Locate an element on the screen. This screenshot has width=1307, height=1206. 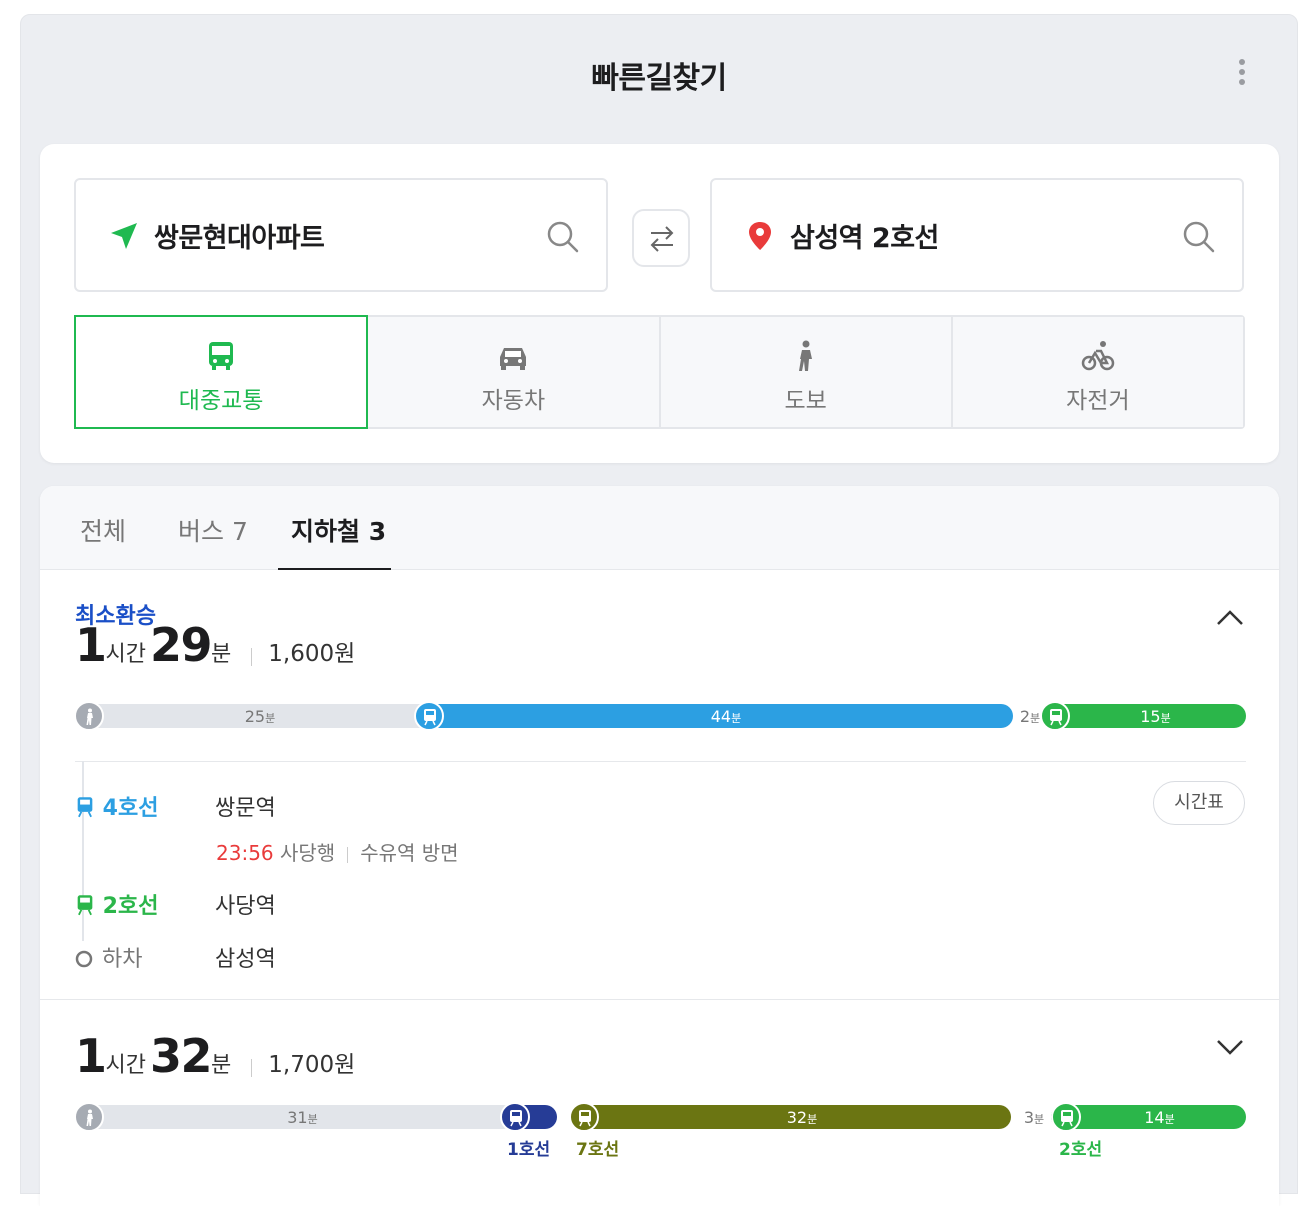
chevron-down-icon is located at coordinates (1230, 1047).